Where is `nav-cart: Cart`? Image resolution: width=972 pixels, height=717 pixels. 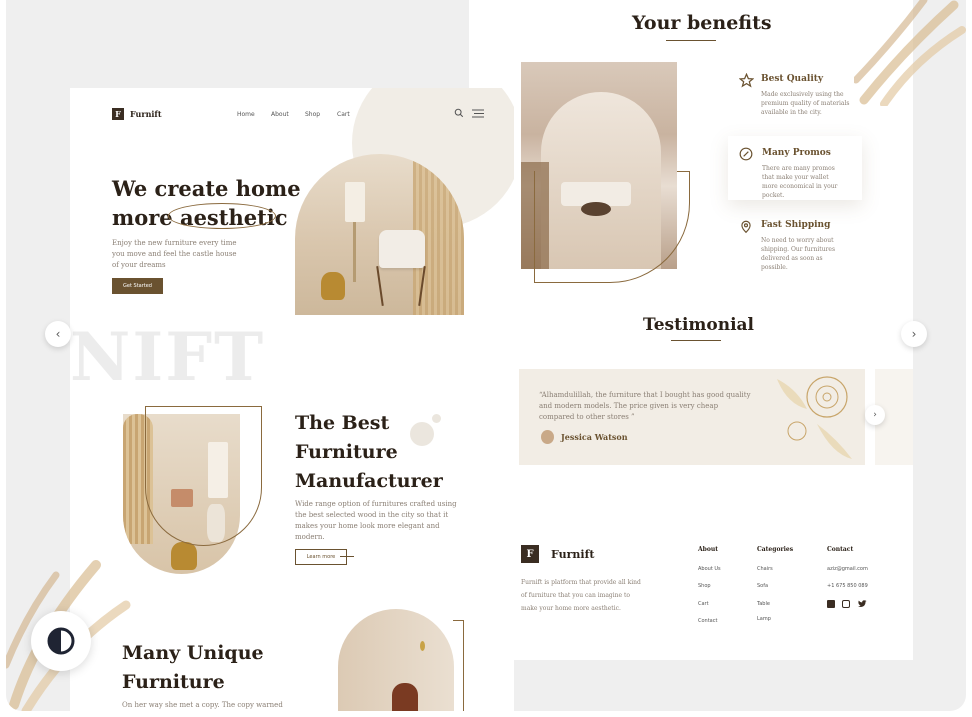
nav-cart: Cart is located at coordinates (343, 114).